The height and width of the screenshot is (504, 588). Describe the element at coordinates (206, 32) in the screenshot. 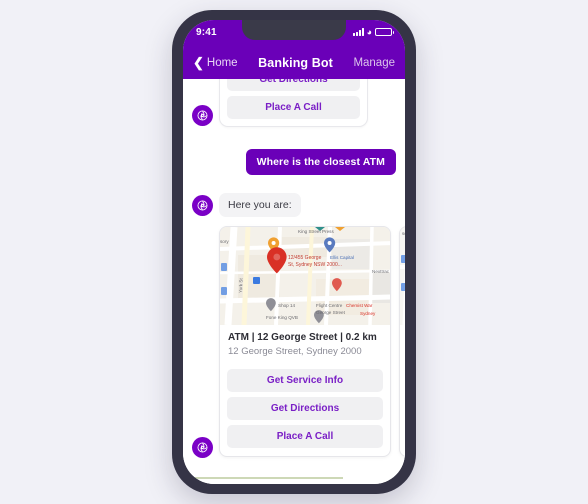

I see `status-time: 9:41` at that location.